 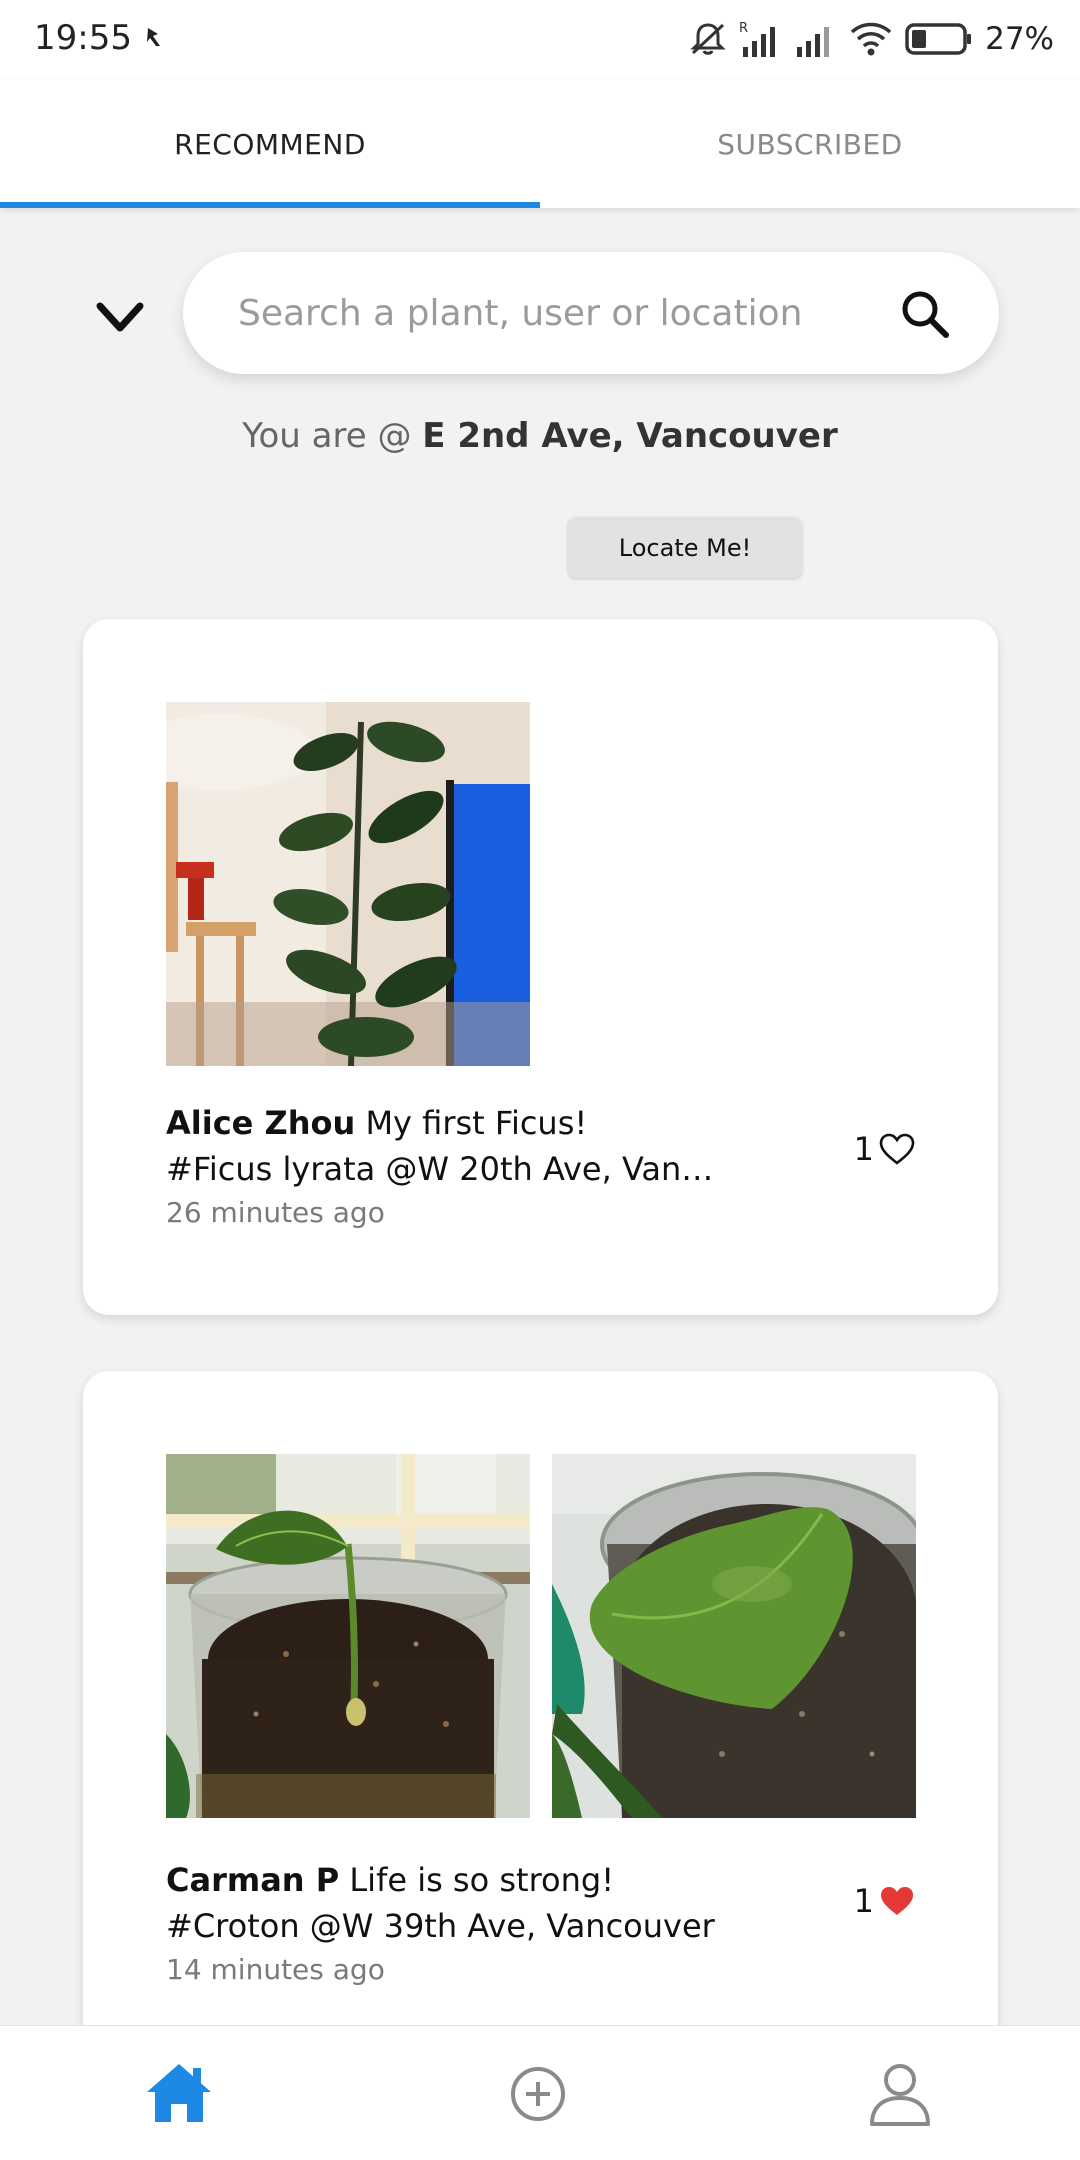 I want to click on current-location: You are @ E 2nd Ave, Vancouver, so click(x=540, y=436).